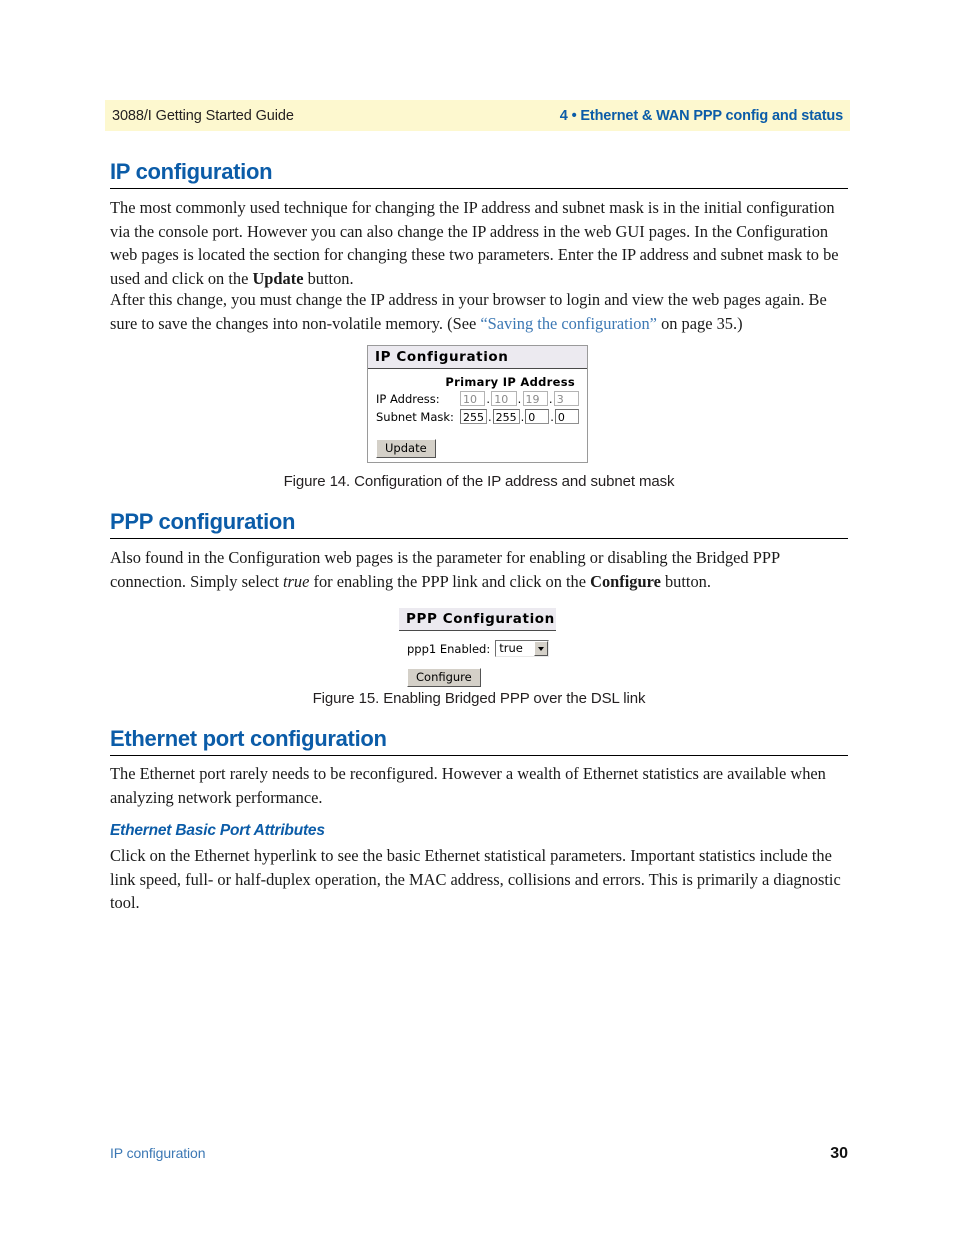 This screenshot has width=954, height=1235. What do you see at coordinates (566, 416) in the screenshot?
I see `subnet-mask-octet-4: 0` at bounding box center [566, 416].